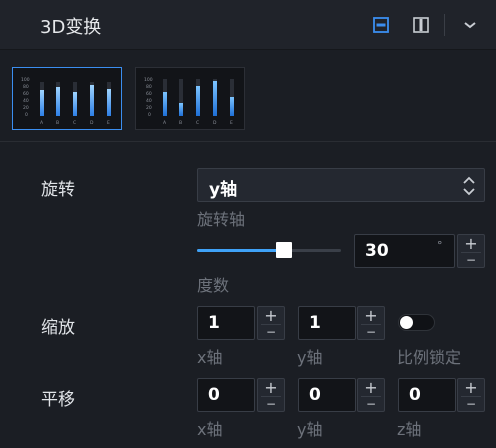 The height and width of the screenshot is (448, 496). Describe the element at coordinates (231, 123) in the screenshot. I see `preset-2-cat: E` at that location.